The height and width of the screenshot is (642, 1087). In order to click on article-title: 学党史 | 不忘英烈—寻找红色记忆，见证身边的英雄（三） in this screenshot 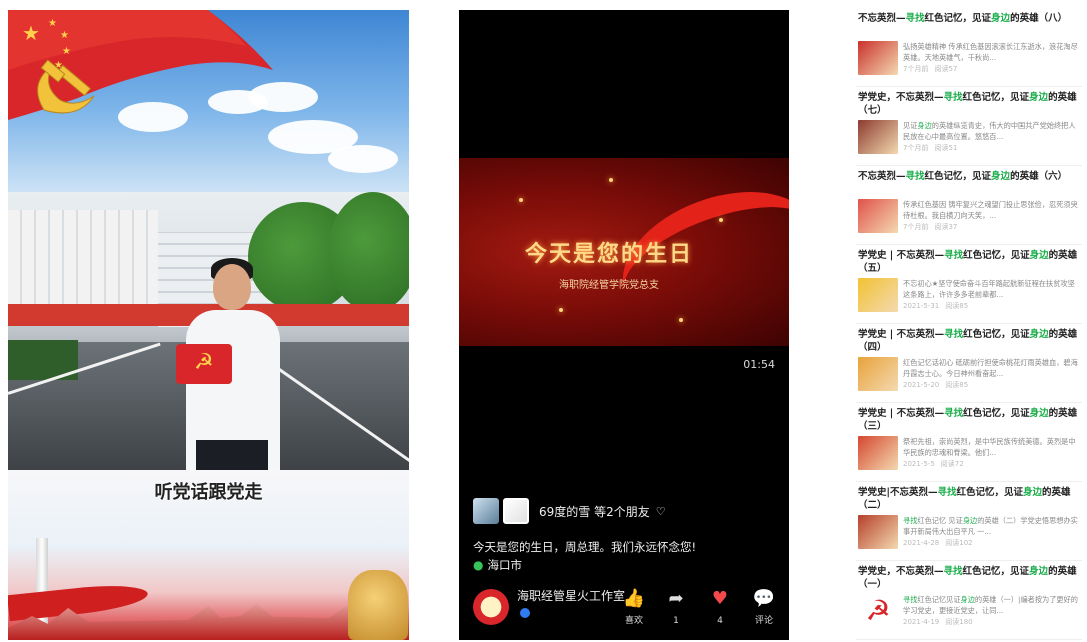, I will do `click(968, 420)`.